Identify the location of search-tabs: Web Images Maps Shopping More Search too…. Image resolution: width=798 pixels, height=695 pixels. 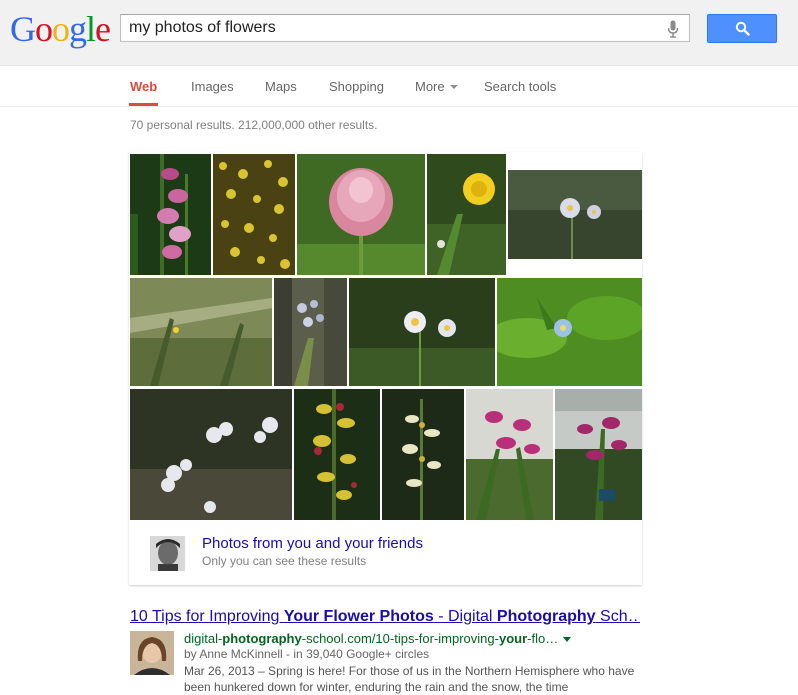
(399, 86).